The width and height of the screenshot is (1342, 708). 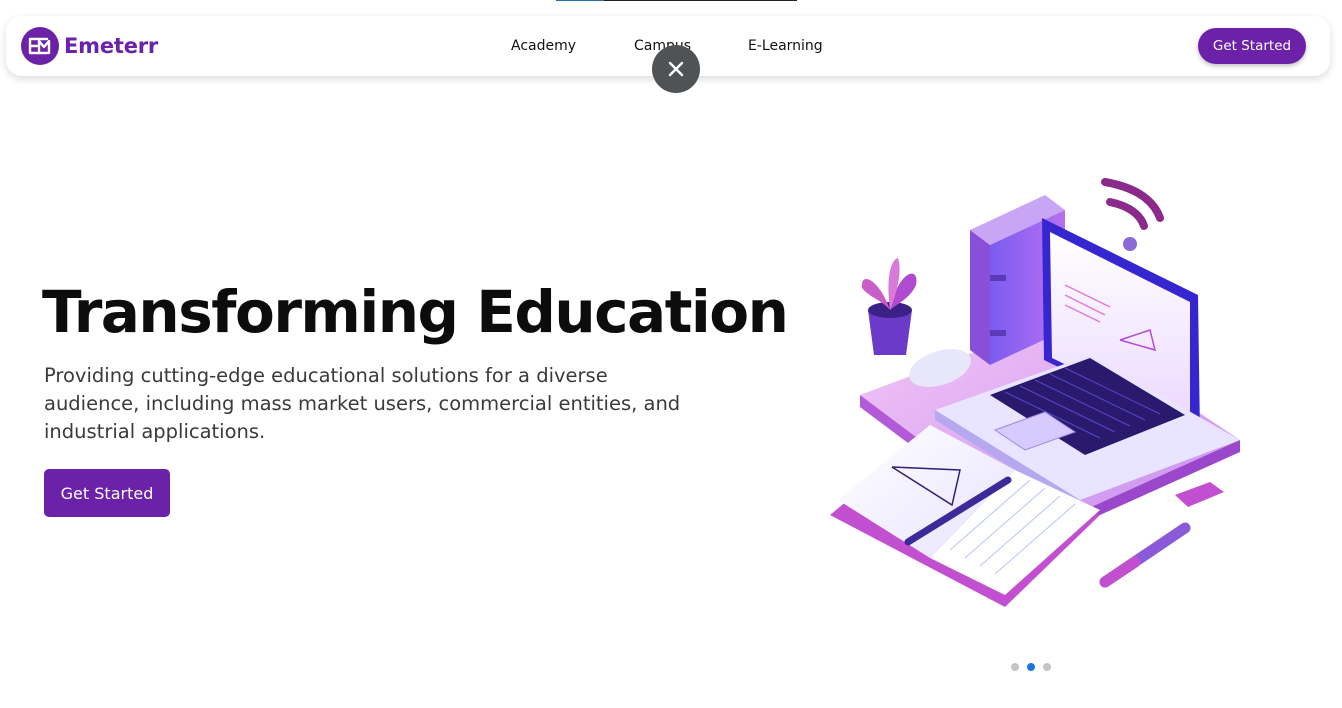 I want to click on close-overlay-button, so click(x=676, y=69).